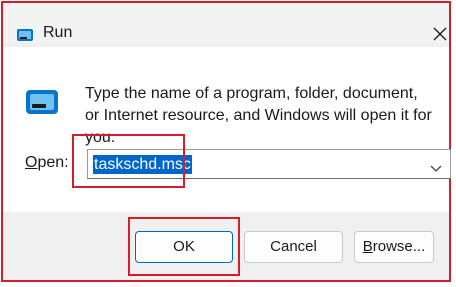 The width and height of the screenshot is (456, 287). I want to click on open-label: Open:, so click(47, 163).